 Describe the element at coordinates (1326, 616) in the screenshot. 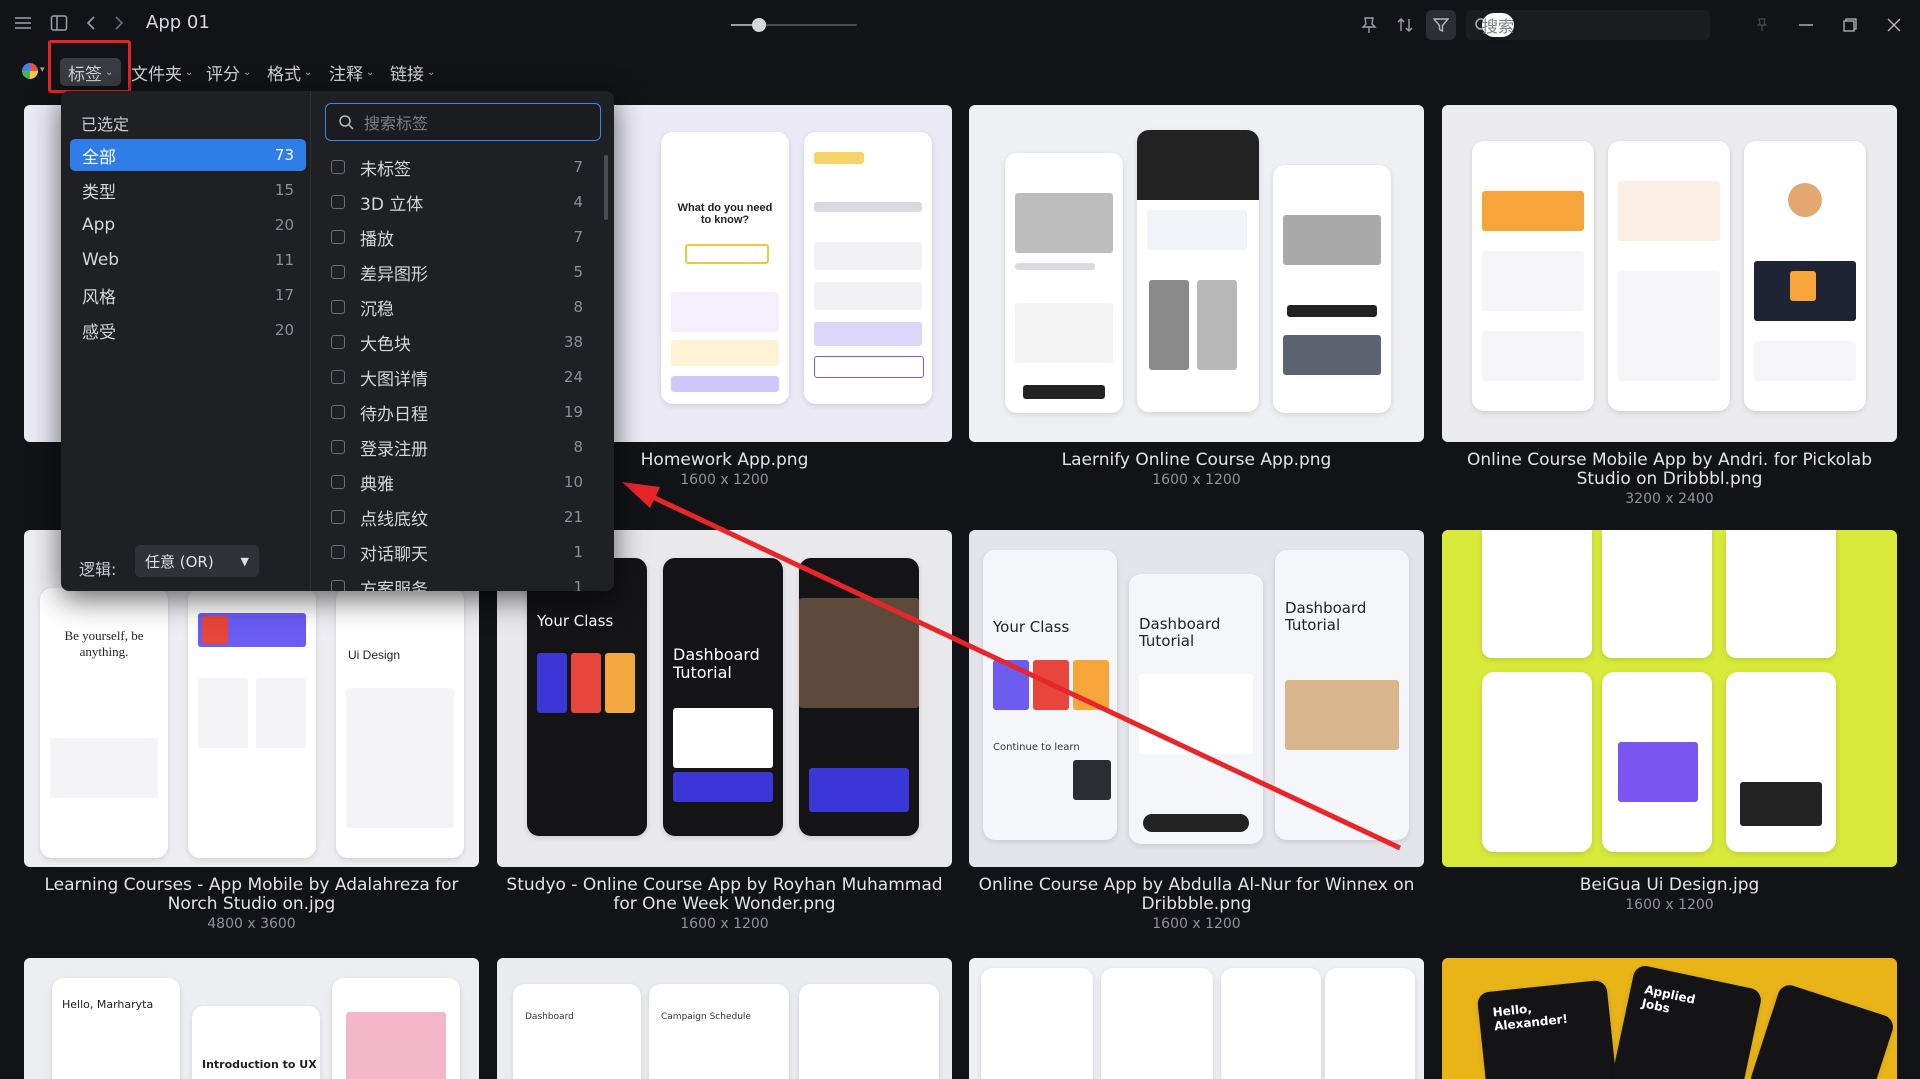

I see `thumb-text: Dashboard Tutorial` at that location.